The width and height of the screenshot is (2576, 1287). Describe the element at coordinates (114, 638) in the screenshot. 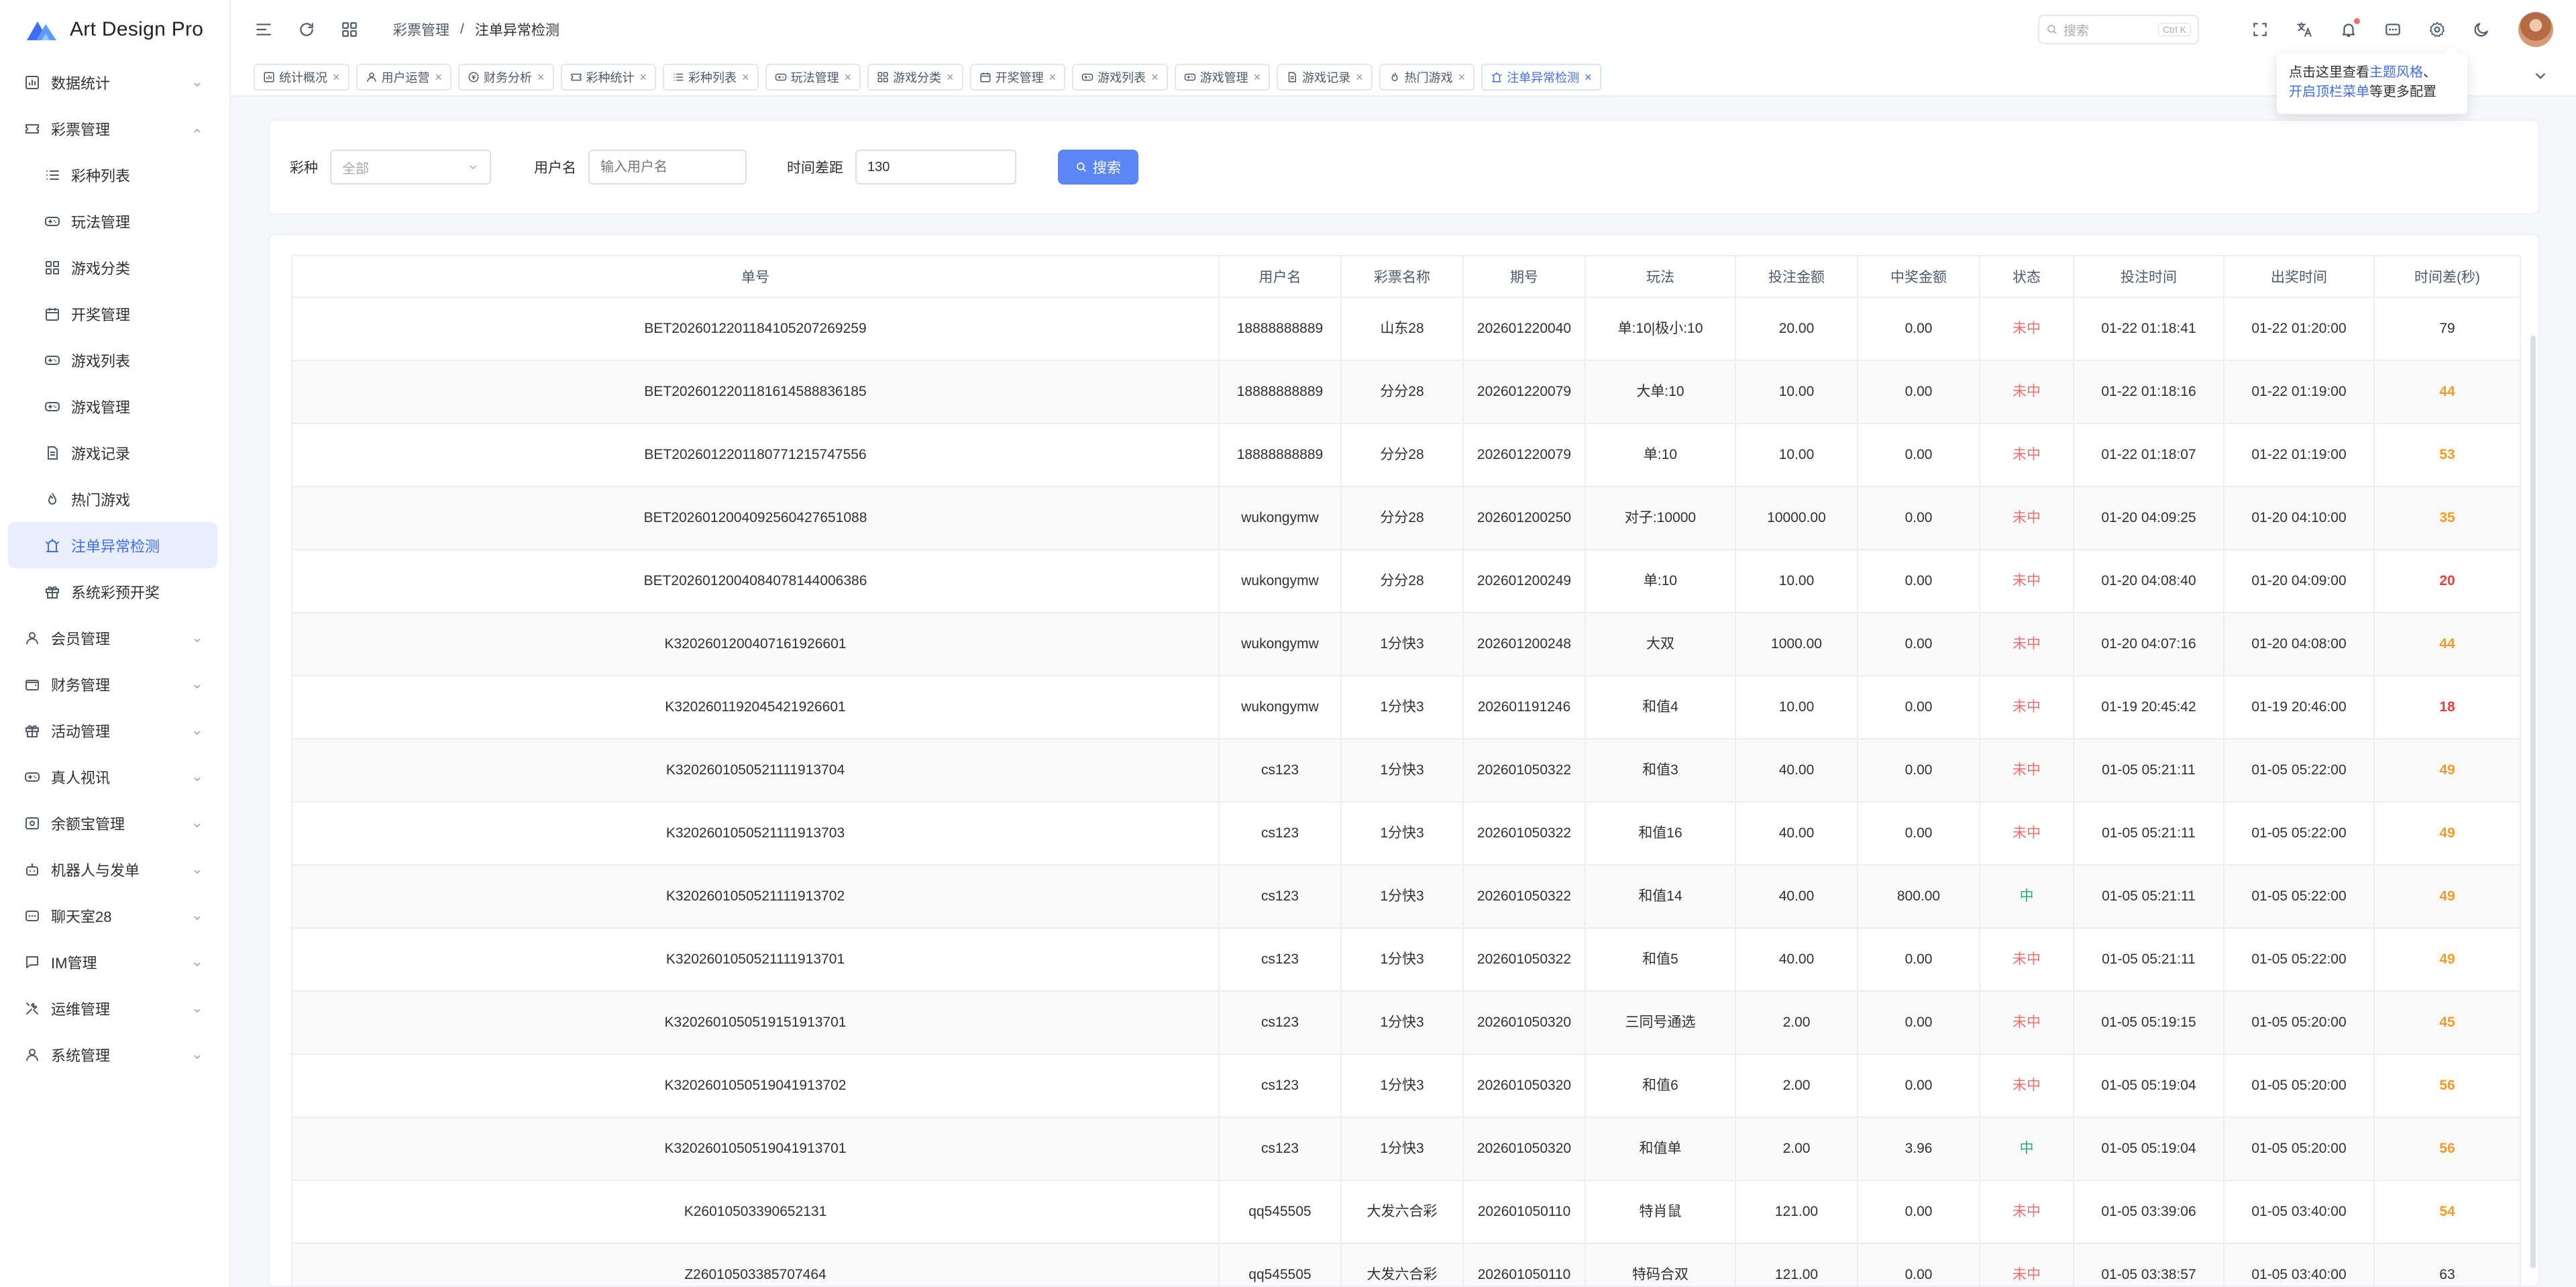

I see `sidebar-item-2: 会员管理` at that location.